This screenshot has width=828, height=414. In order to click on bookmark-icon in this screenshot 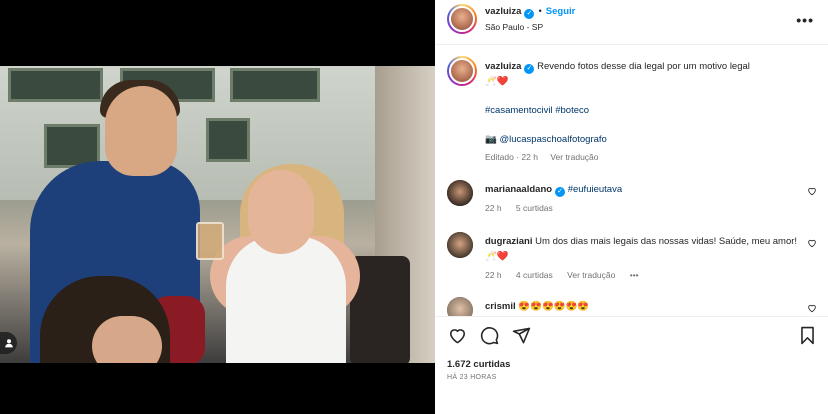, I will do `click(807, 335)`.